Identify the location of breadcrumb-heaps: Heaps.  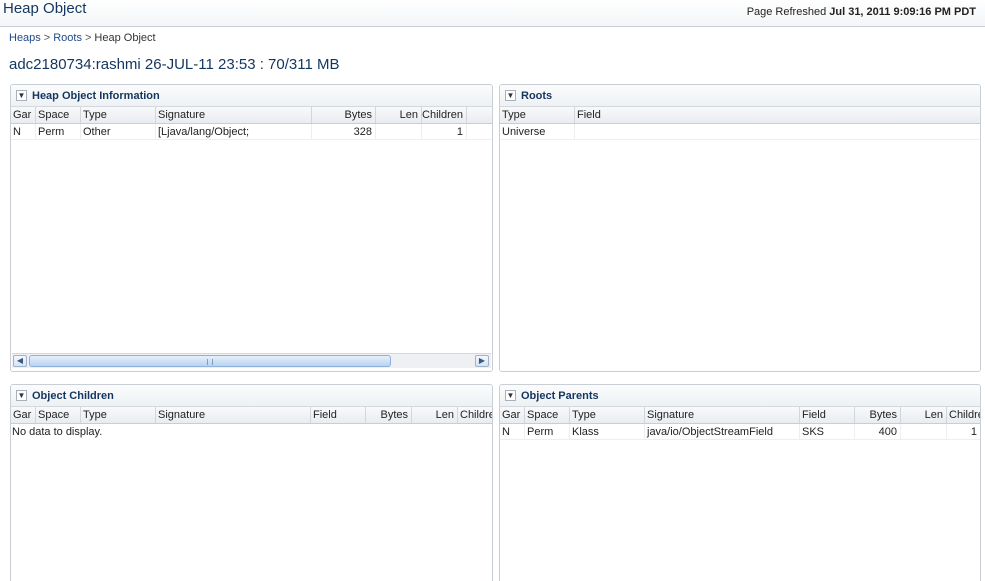
(25, 38).